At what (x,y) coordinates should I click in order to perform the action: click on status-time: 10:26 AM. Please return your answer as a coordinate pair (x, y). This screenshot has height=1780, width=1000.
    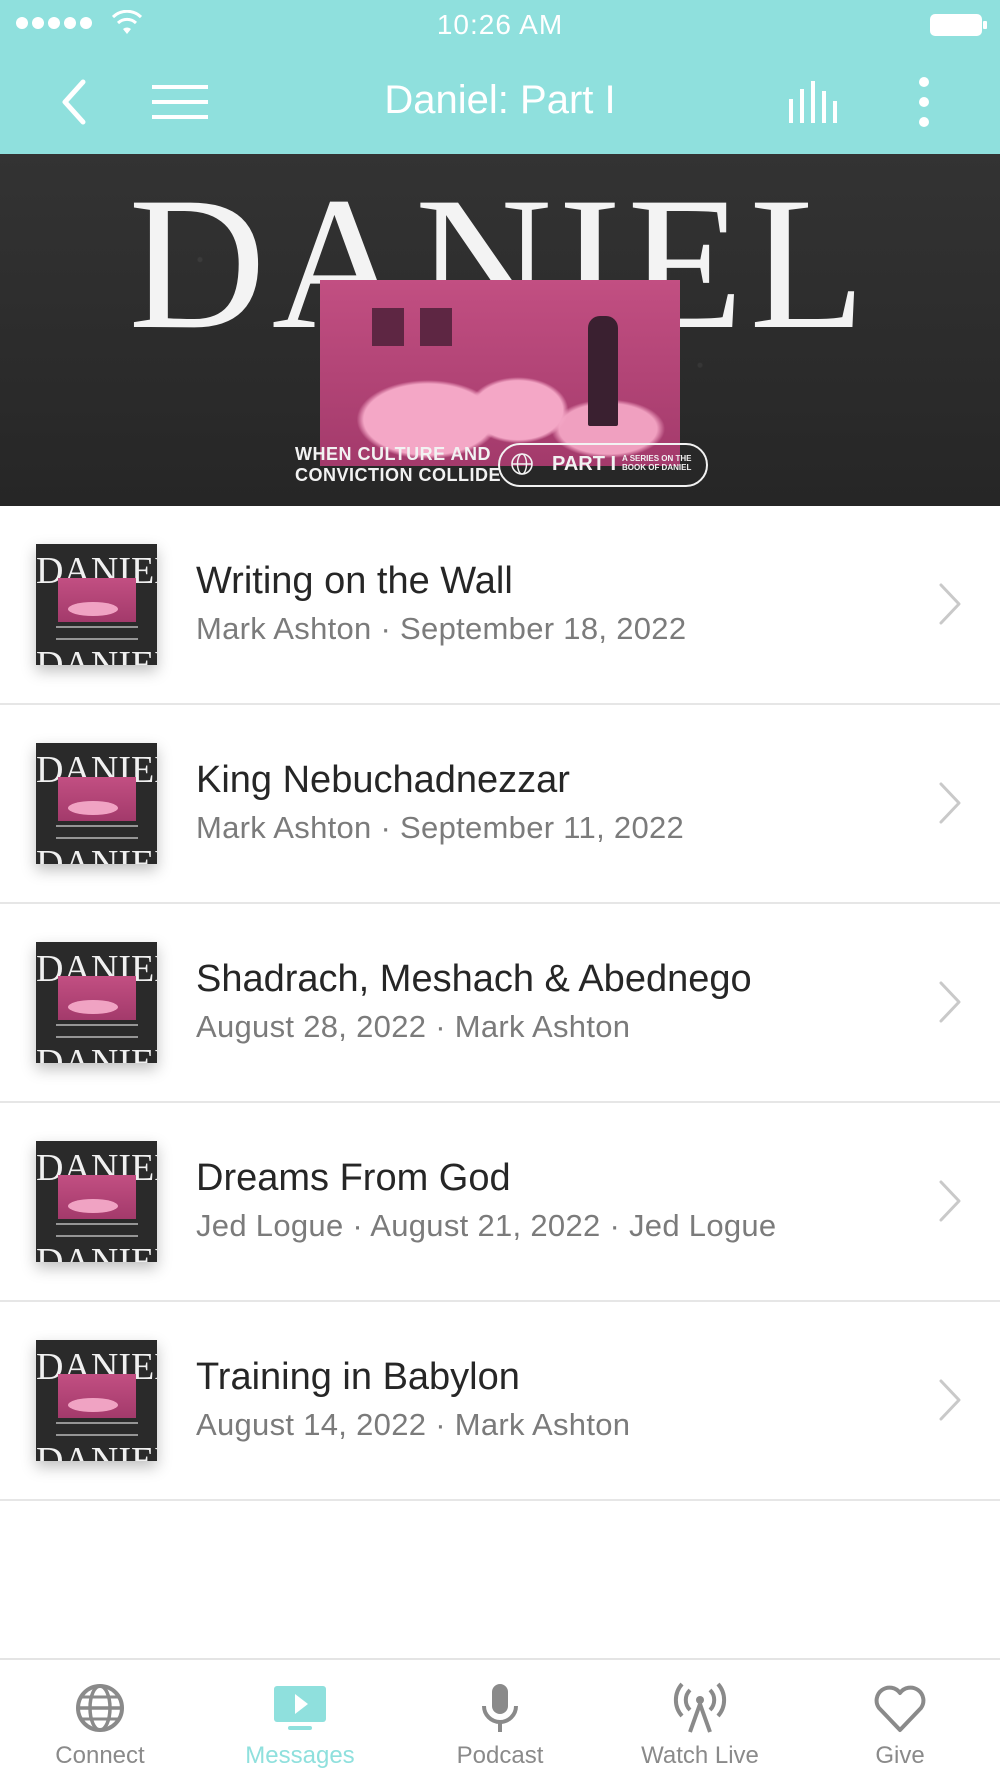
    Looking at the image, I should click on (500, 24).